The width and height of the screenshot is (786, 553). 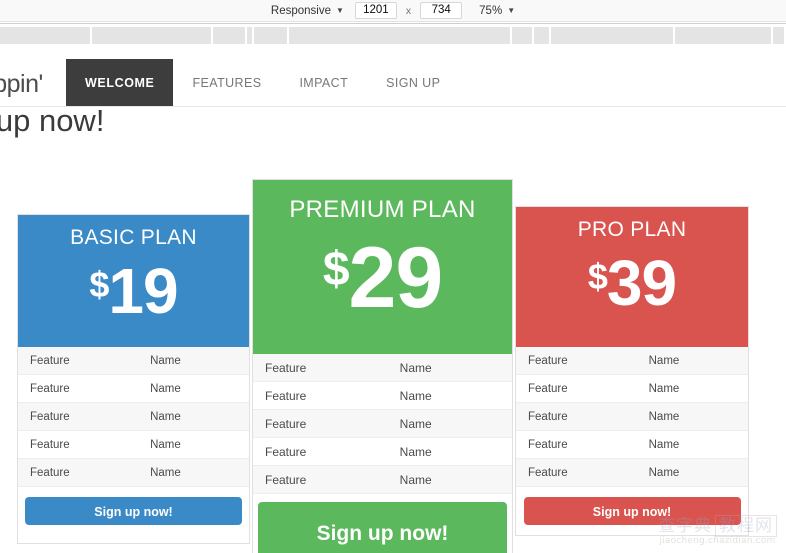 I want to click on plan-price: $39, so click(x=632, y=280).